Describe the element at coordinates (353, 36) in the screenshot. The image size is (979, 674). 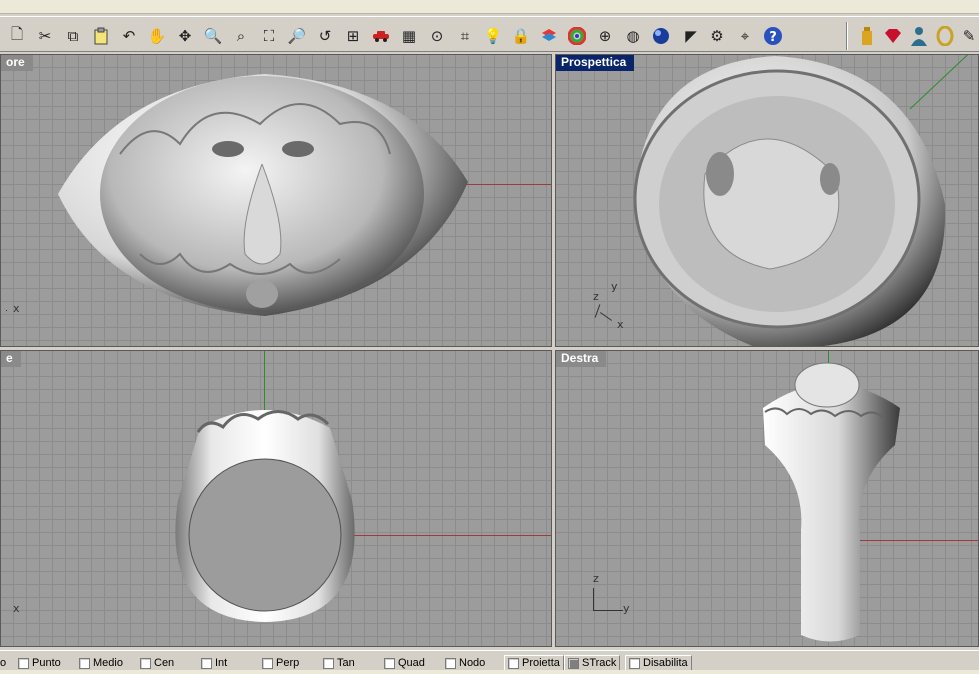
I see `four-viewports-icon: ⊞` at that location.